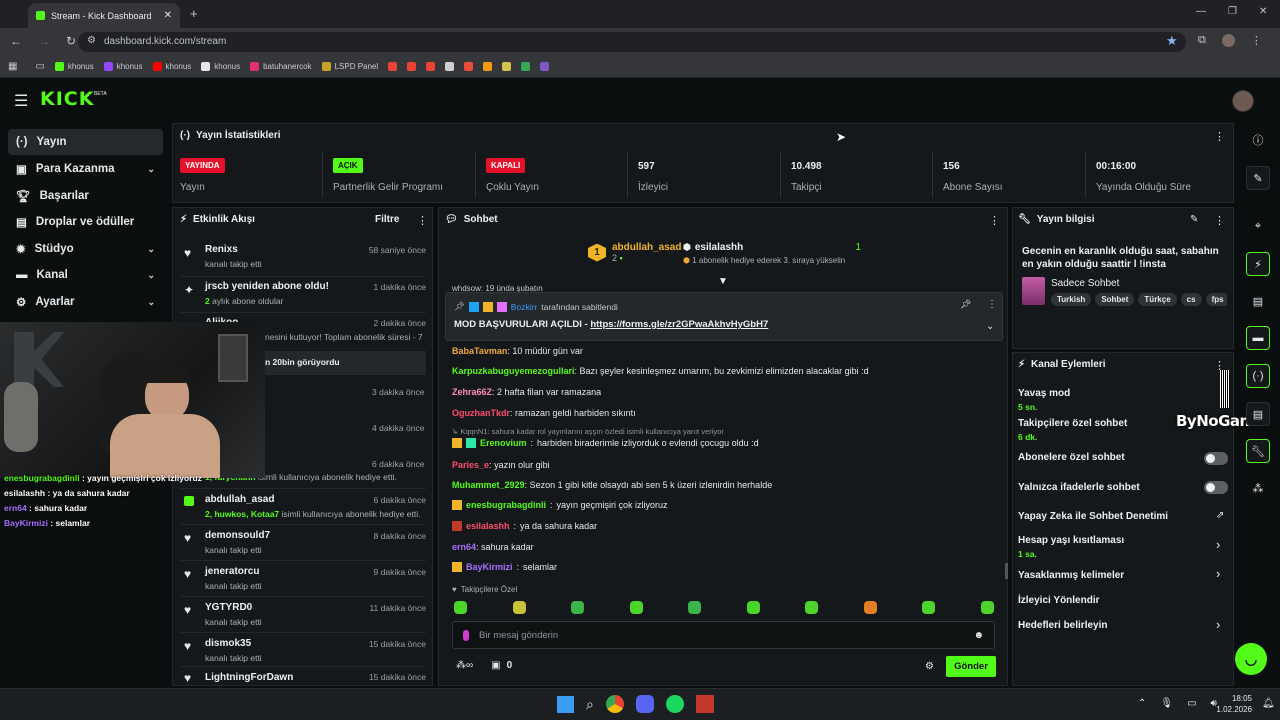  Describe the element at coordinates (1071, 575) in the screenshot. I see `action-banned-words: Yasaklanmış kelimeler` at that location.